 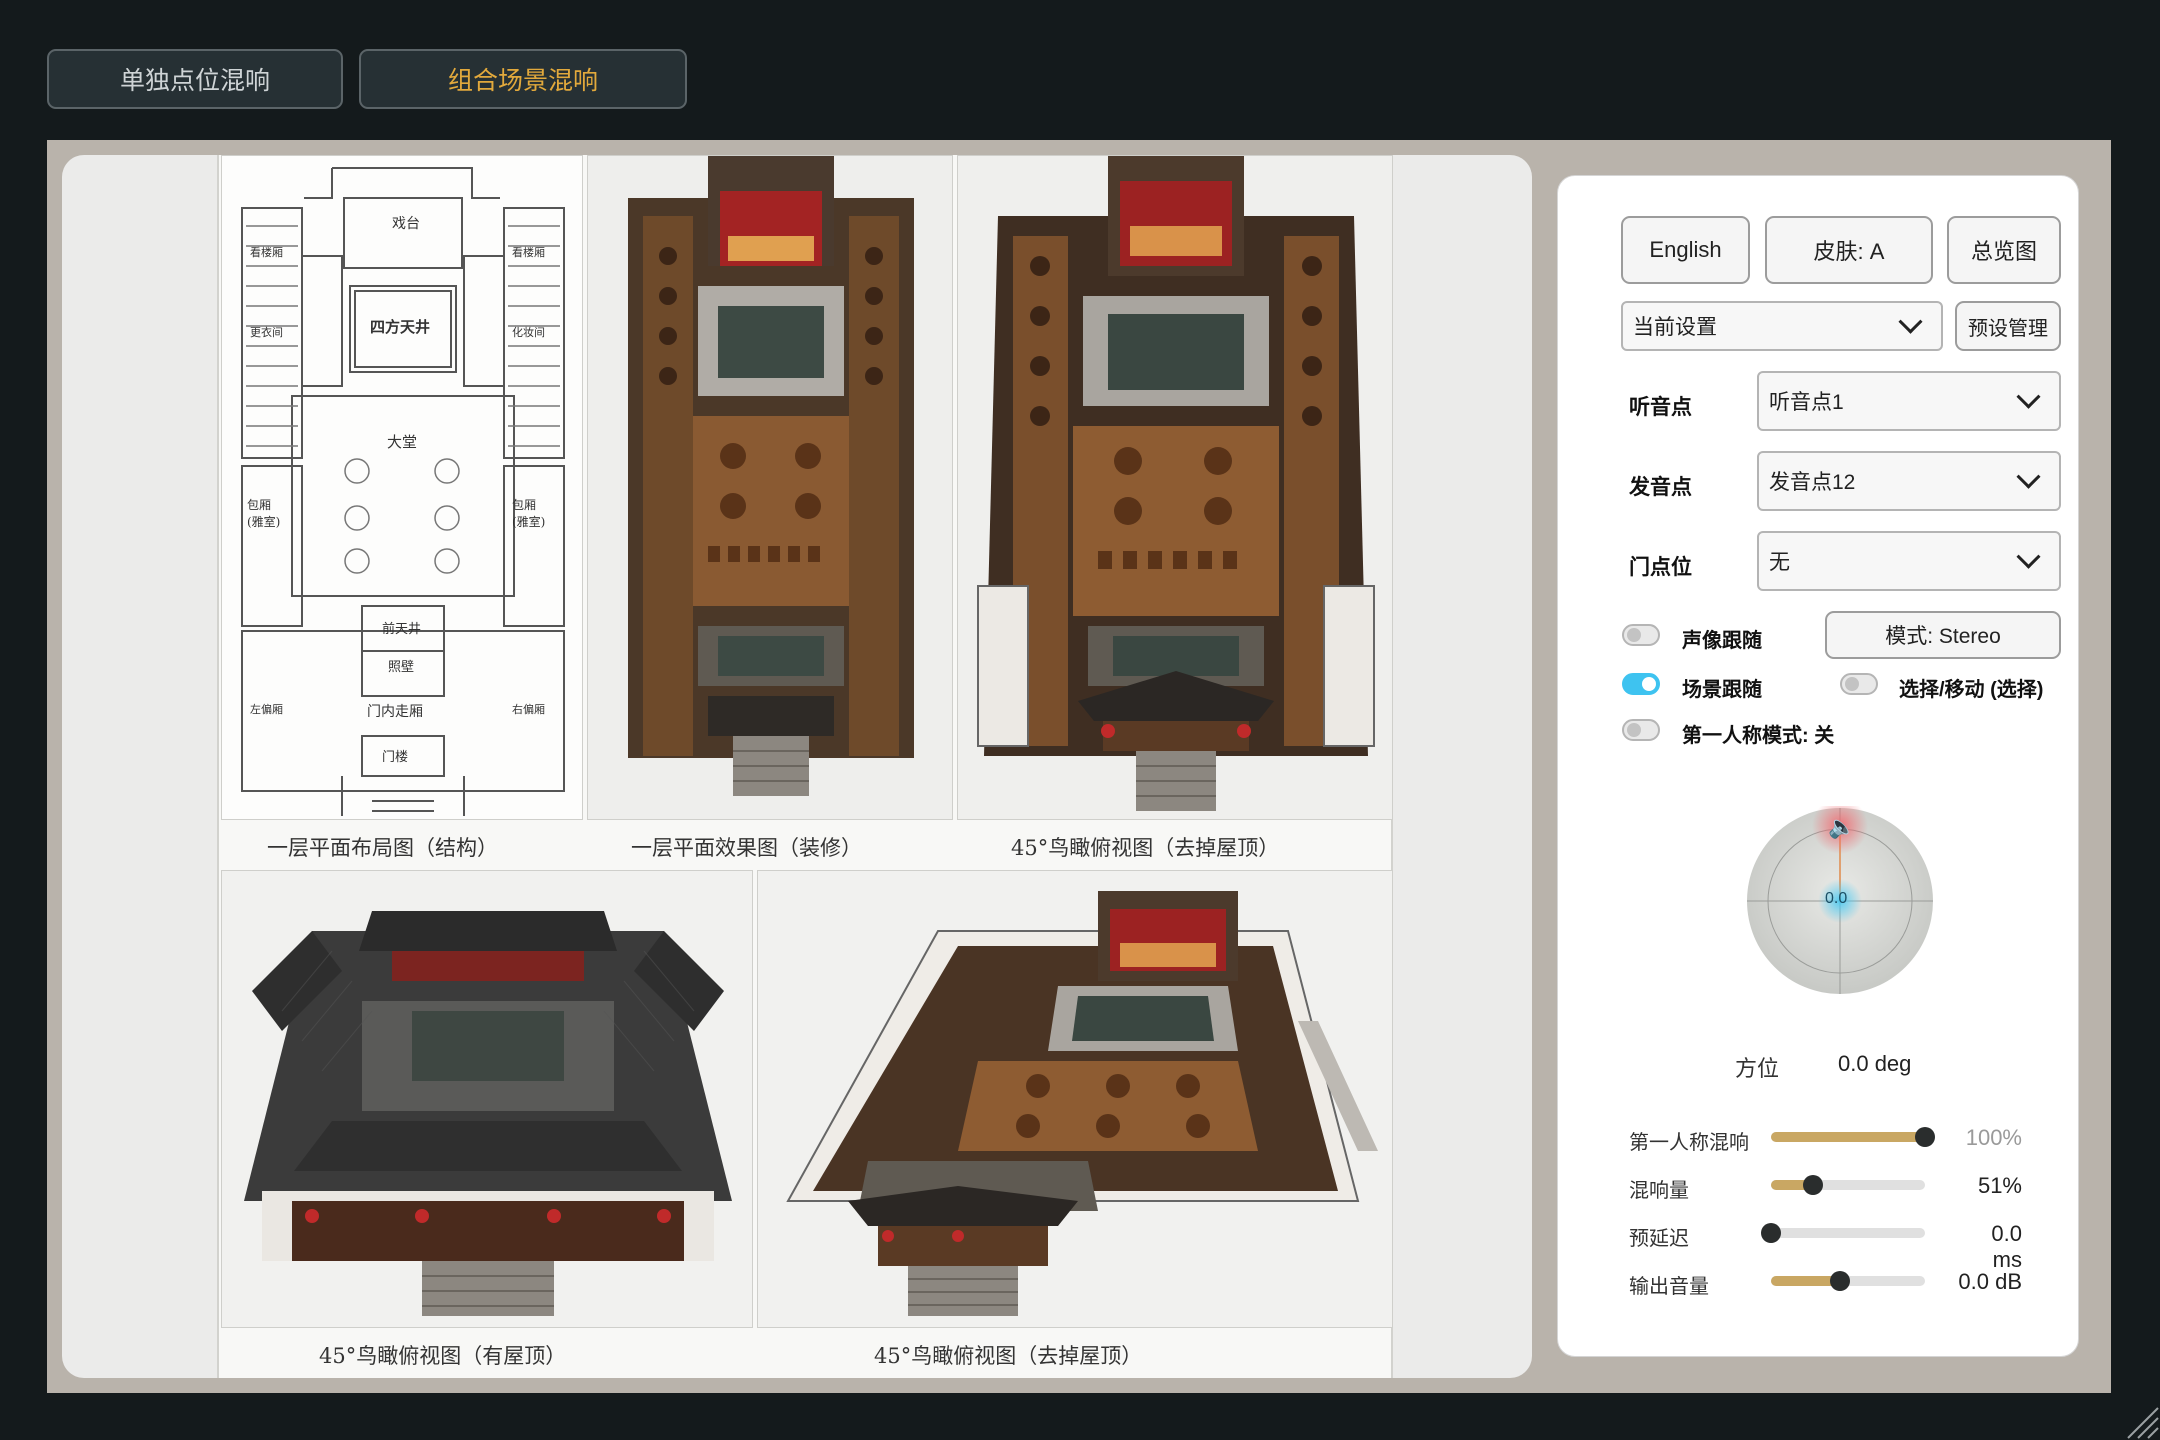 I want to click on plan-label-side-room: 化妆间, so click(x=528, y=332).